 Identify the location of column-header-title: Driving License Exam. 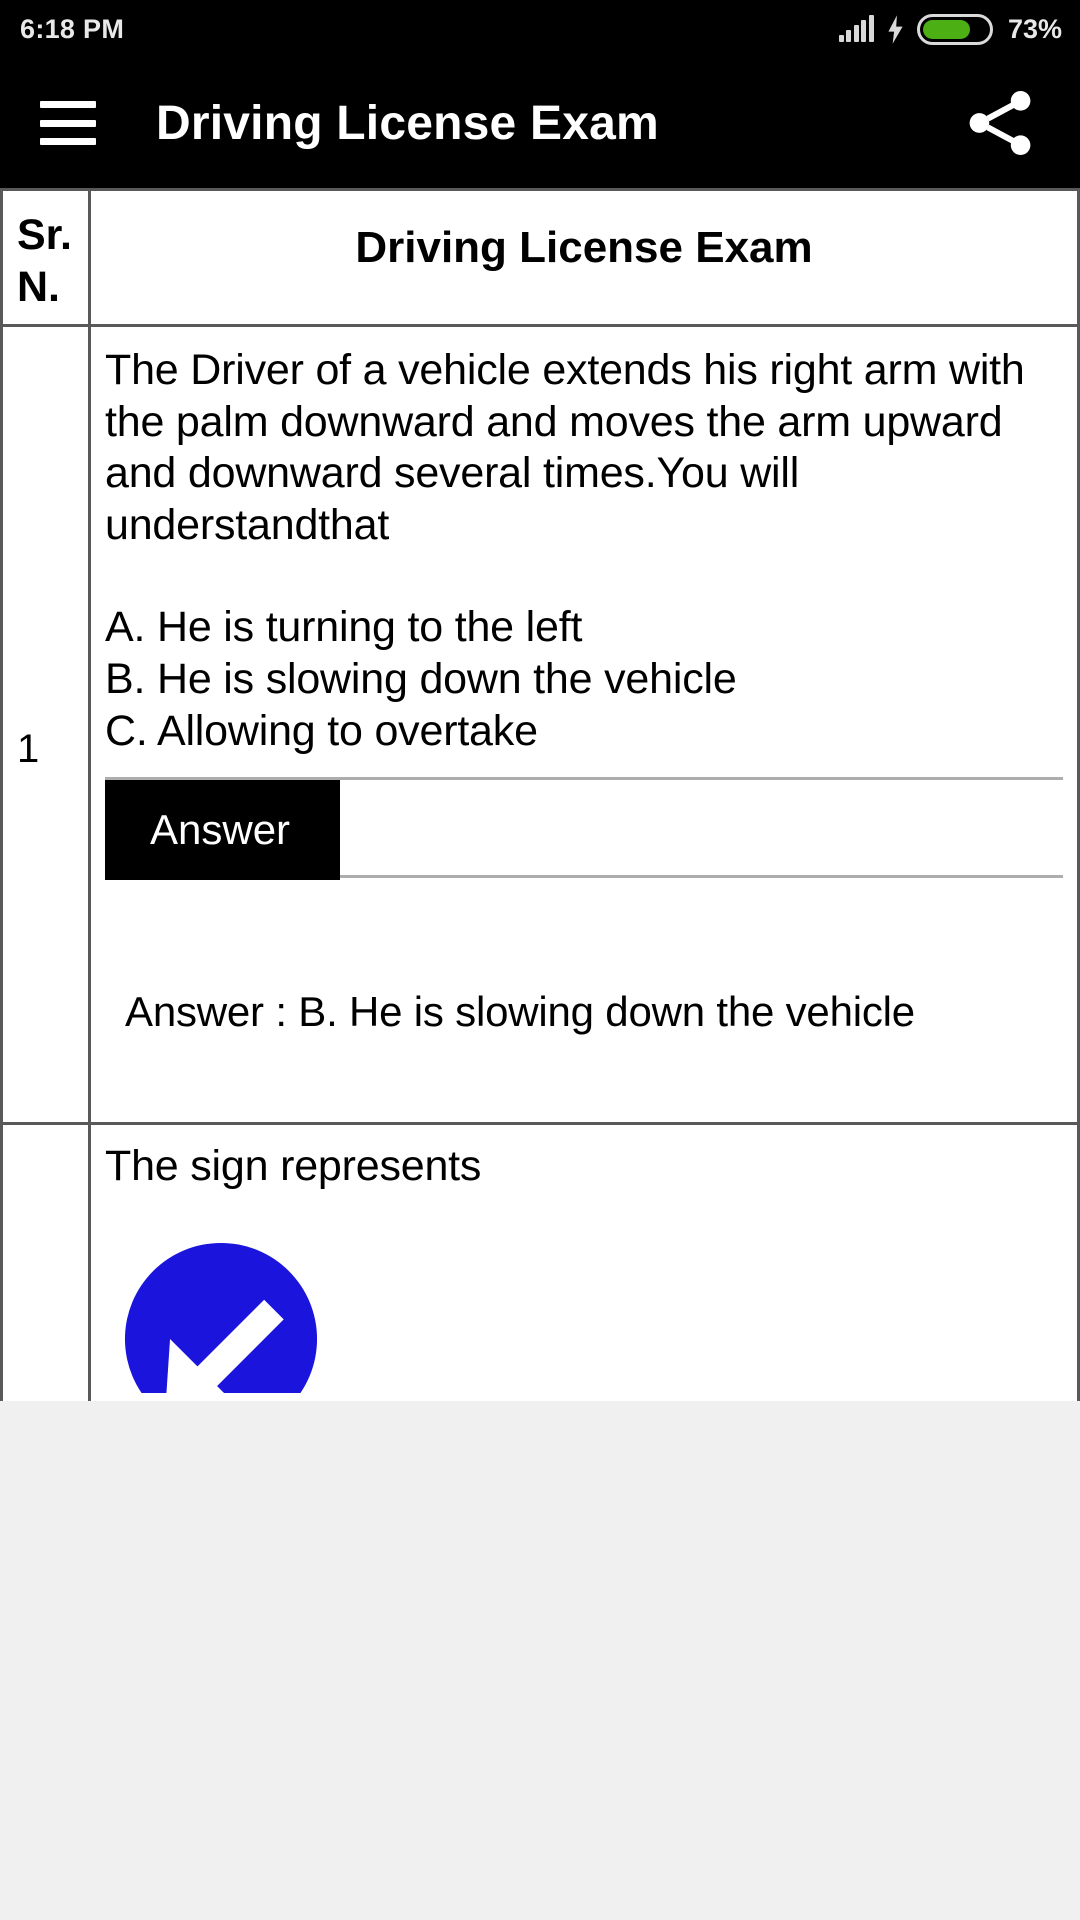
(584, 257).